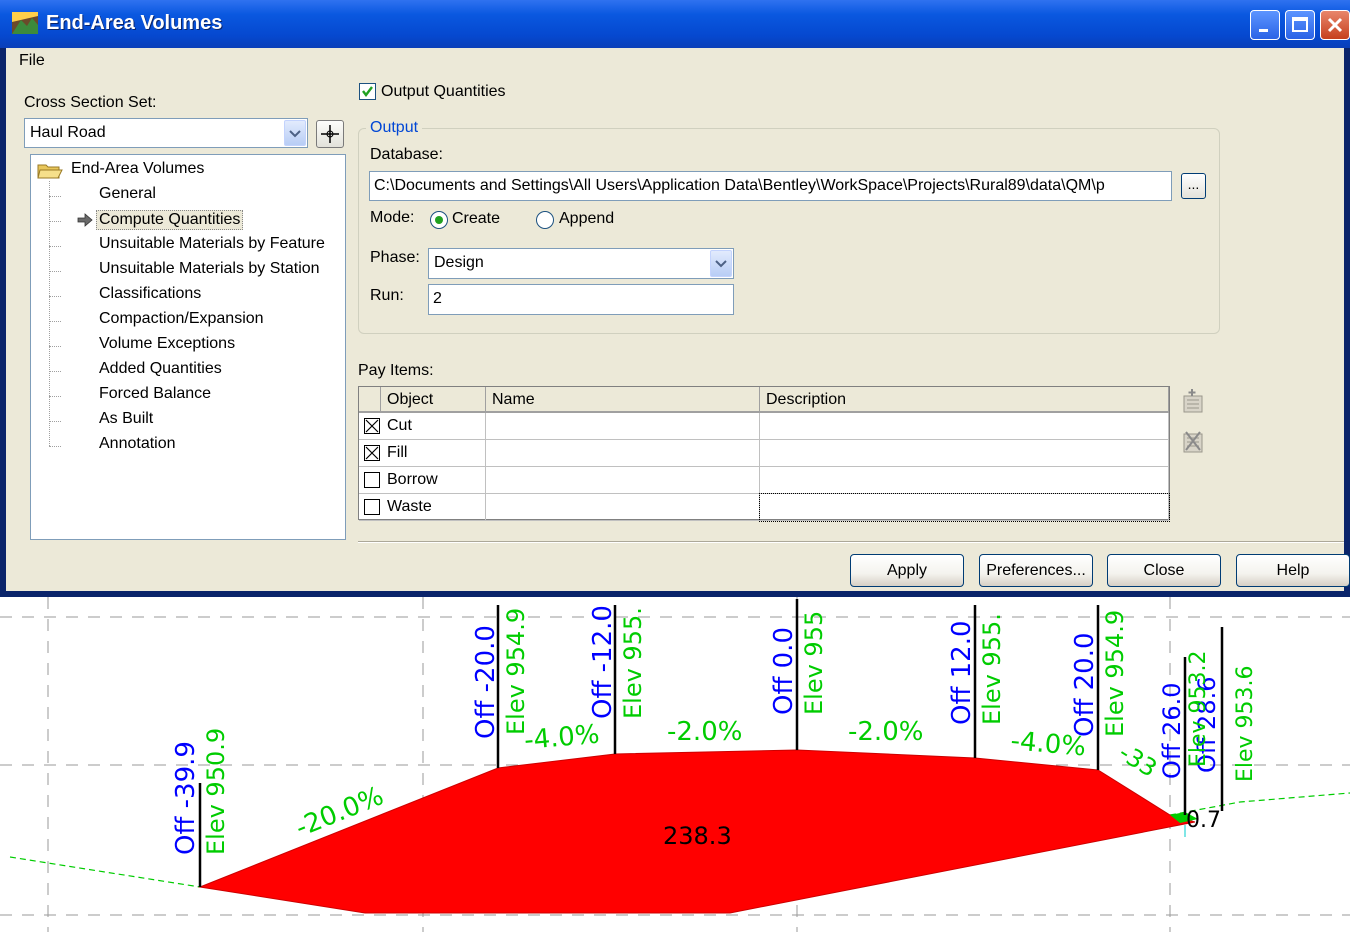 This screenshot has height=937, width=1350. I want to click on offset-label: Off 20.0, so click(1085, 684).